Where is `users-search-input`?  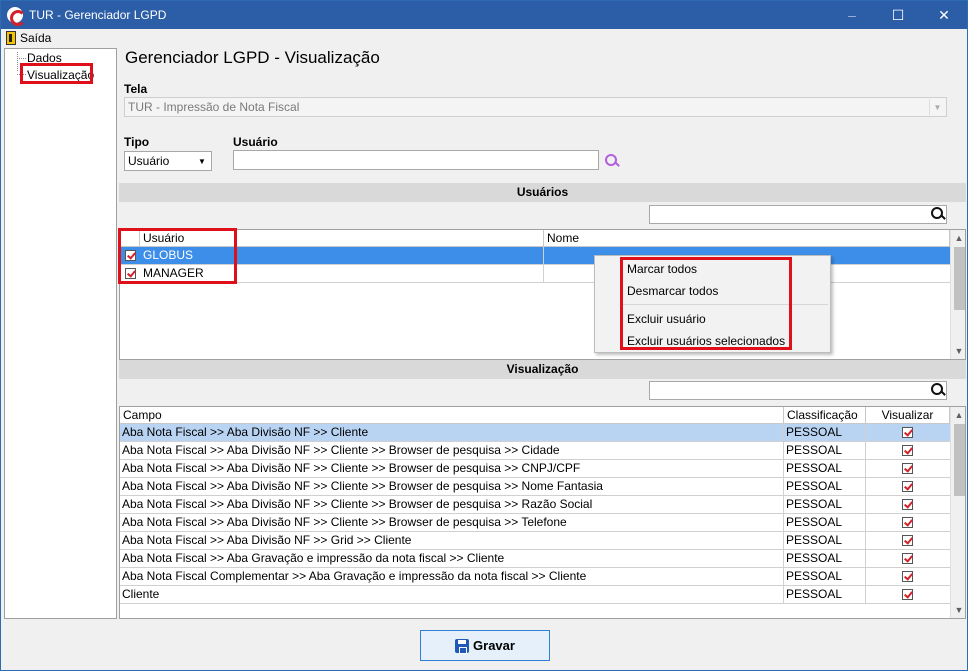
users-search-input is located at coordinates (798, 214).